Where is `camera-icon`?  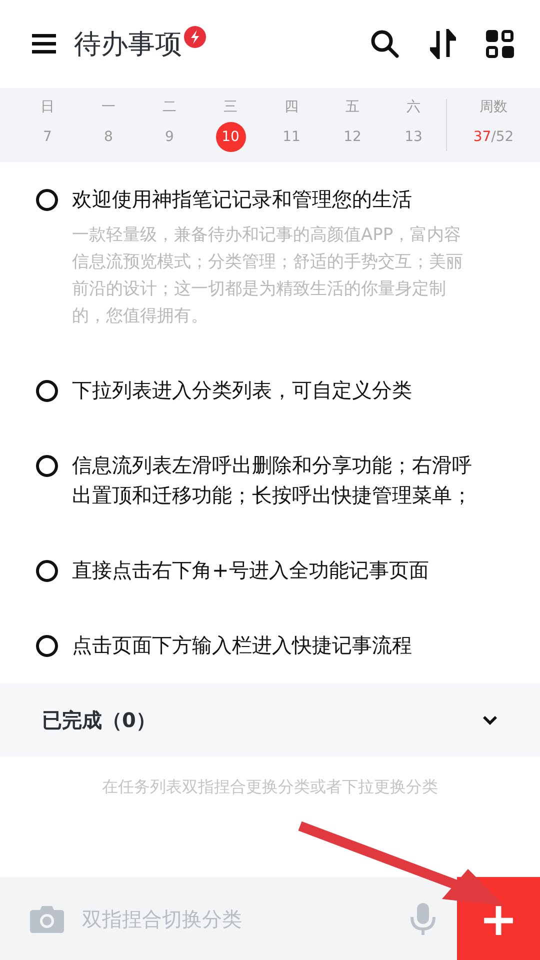
camera-icon is located at coordinates (47, 918).